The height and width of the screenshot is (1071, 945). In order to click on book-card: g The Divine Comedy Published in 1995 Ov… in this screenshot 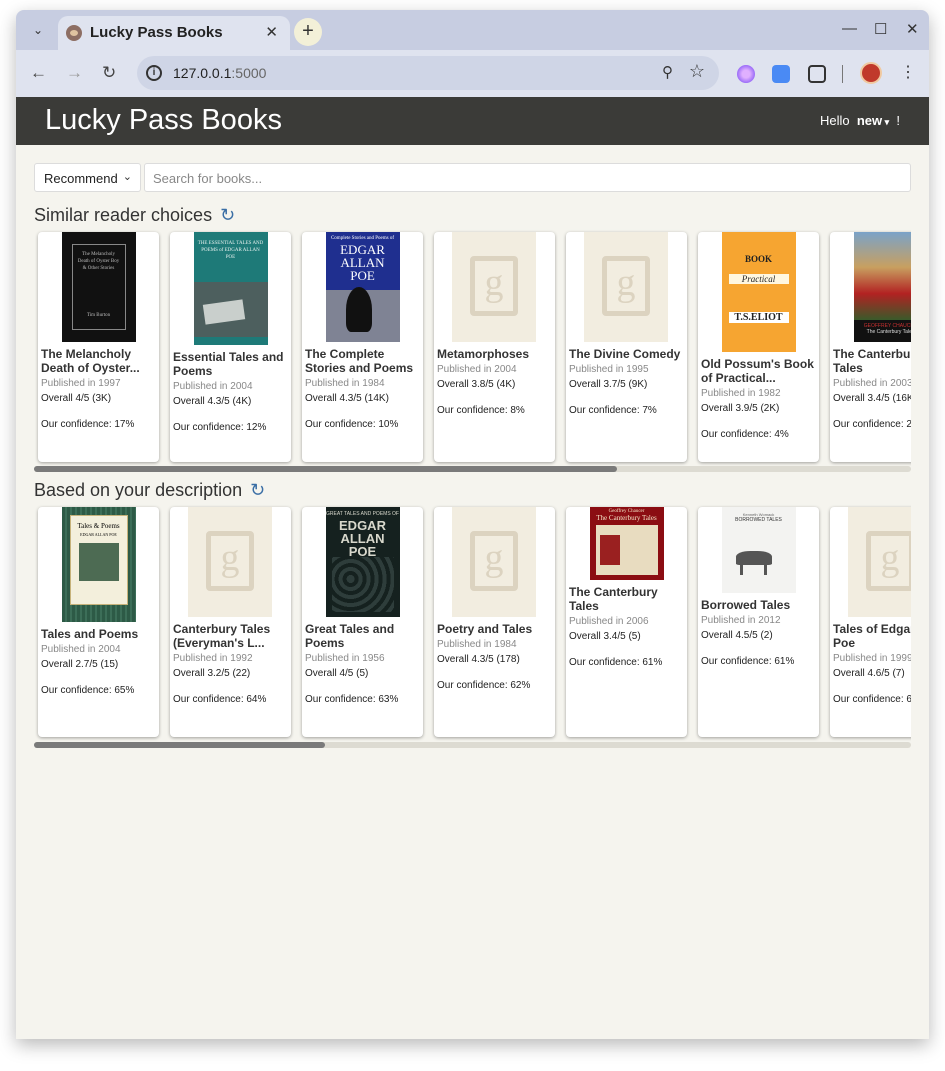, I will do `click(626, 347)`.